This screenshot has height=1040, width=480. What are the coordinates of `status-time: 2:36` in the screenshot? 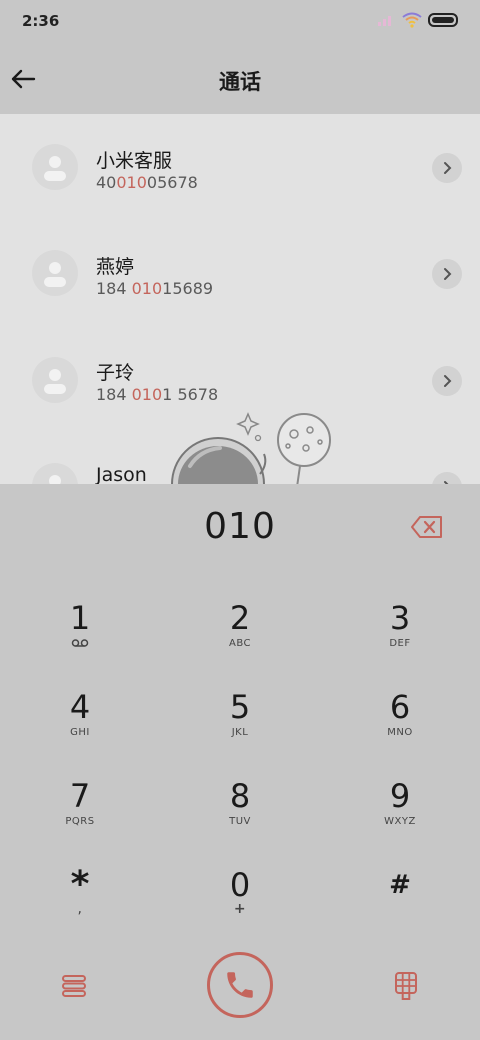 It's located at (41, 21).